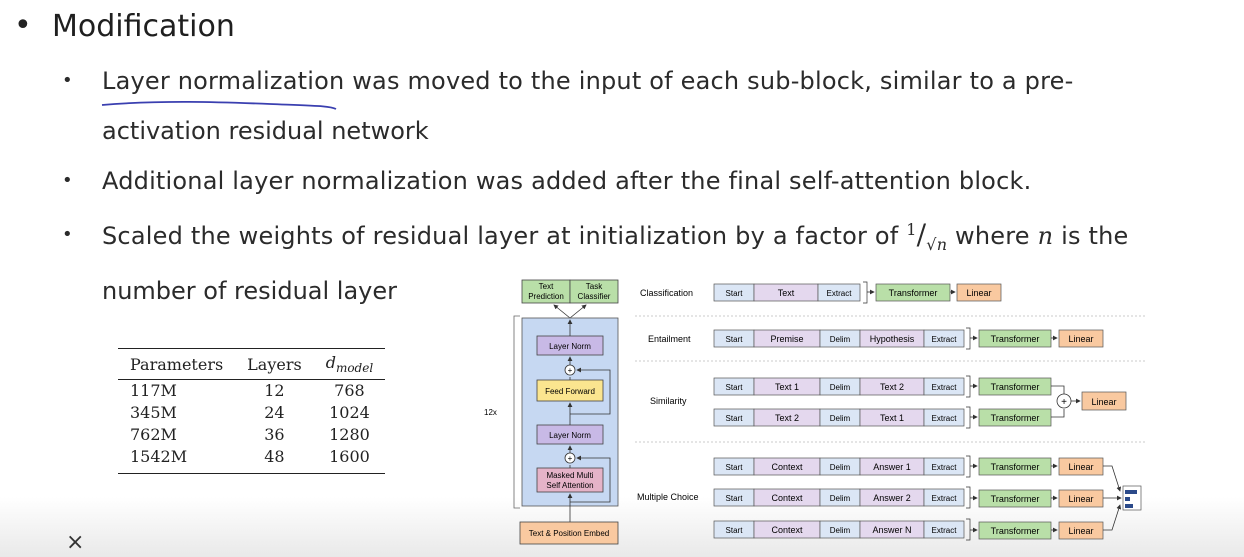 The width and height of the screenshot is (1244, 557). I want to click on table-cell: 1024, so click(349, 413).